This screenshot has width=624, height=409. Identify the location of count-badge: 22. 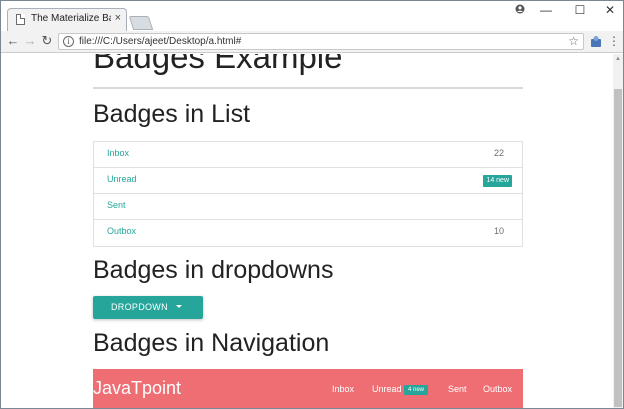
(498, 153).